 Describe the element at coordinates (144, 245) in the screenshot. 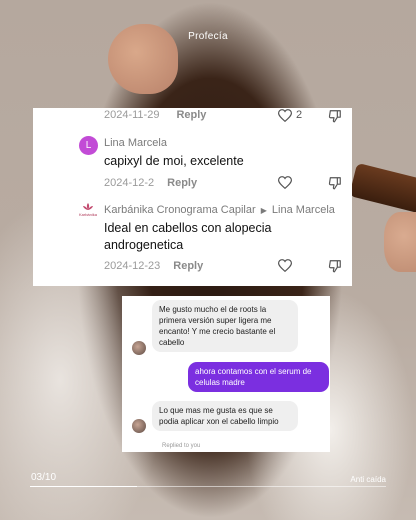

I see `comment-text-line: androgenetica` at that location.